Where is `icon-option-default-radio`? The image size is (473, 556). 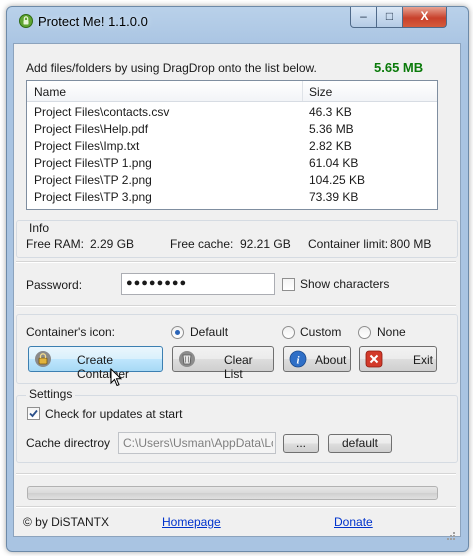 icon-option-default-radio is located at coordinates (177, 332).